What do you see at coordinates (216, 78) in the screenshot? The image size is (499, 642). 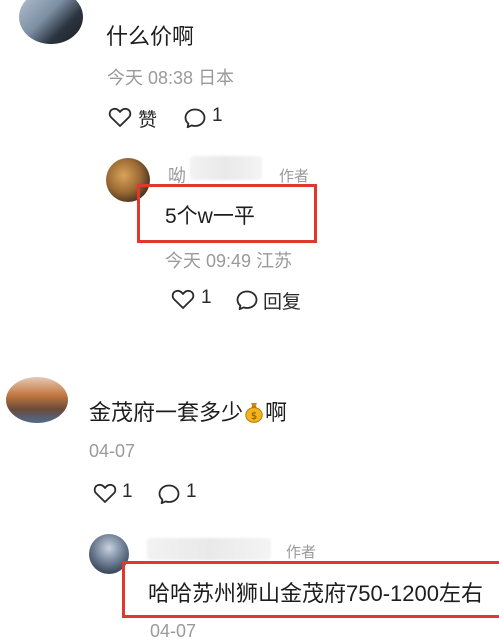 I see `comment-location: 日本` at bounding box center [216, 78].